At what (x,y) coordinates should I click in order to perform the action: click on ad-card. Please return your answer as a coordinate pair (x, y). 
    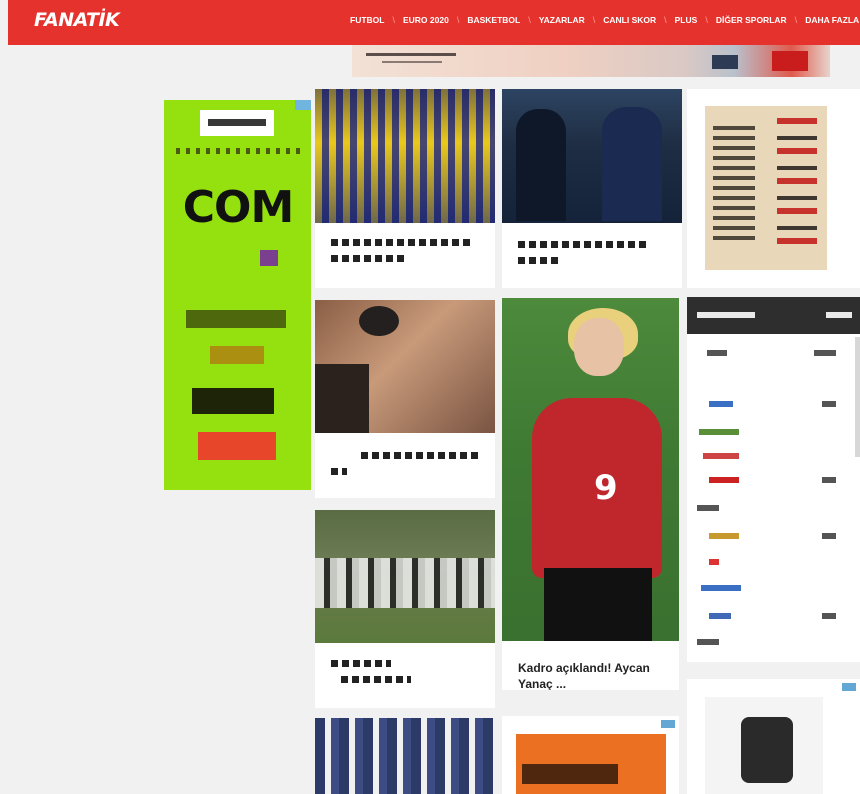
    Looking at the image, I should click on (590, 755).